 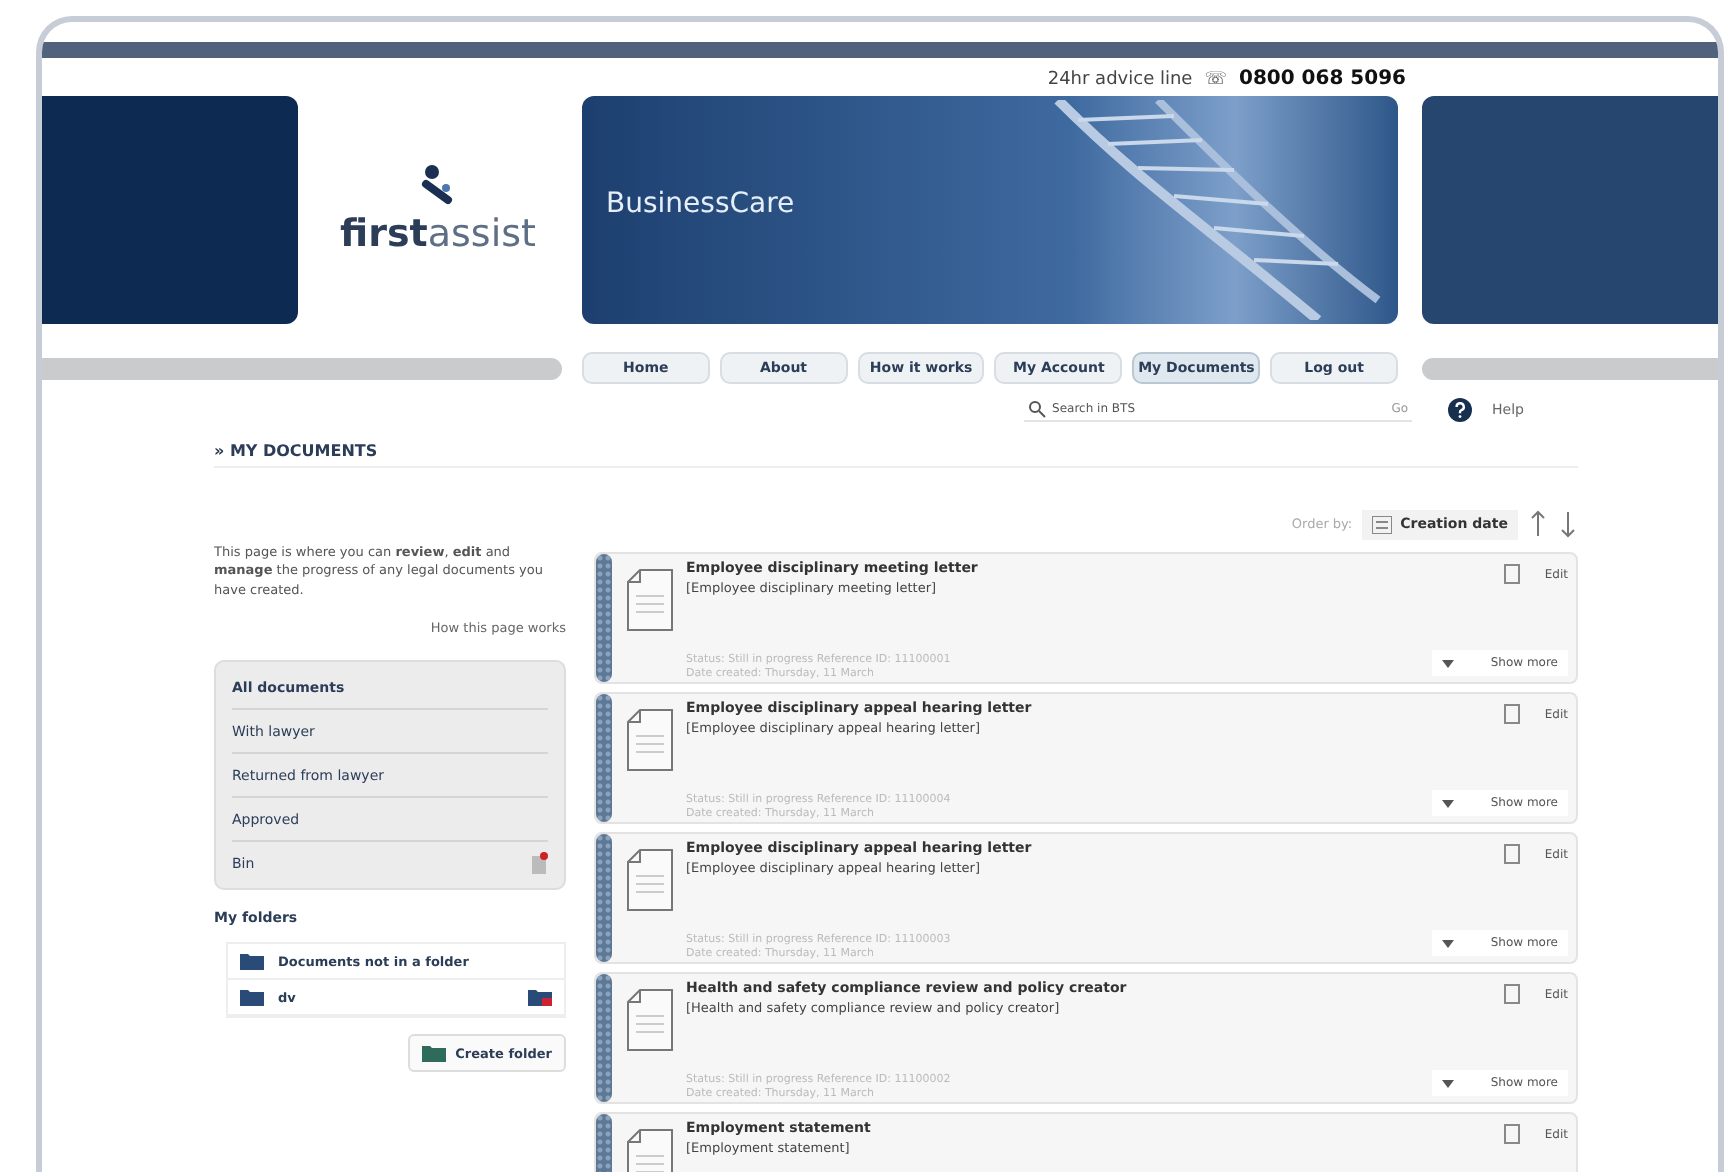 What do you see at coordinates (1568, 524) in the screenshot?
I see `sort-descending-icon` at bounding box center [1568, 524].